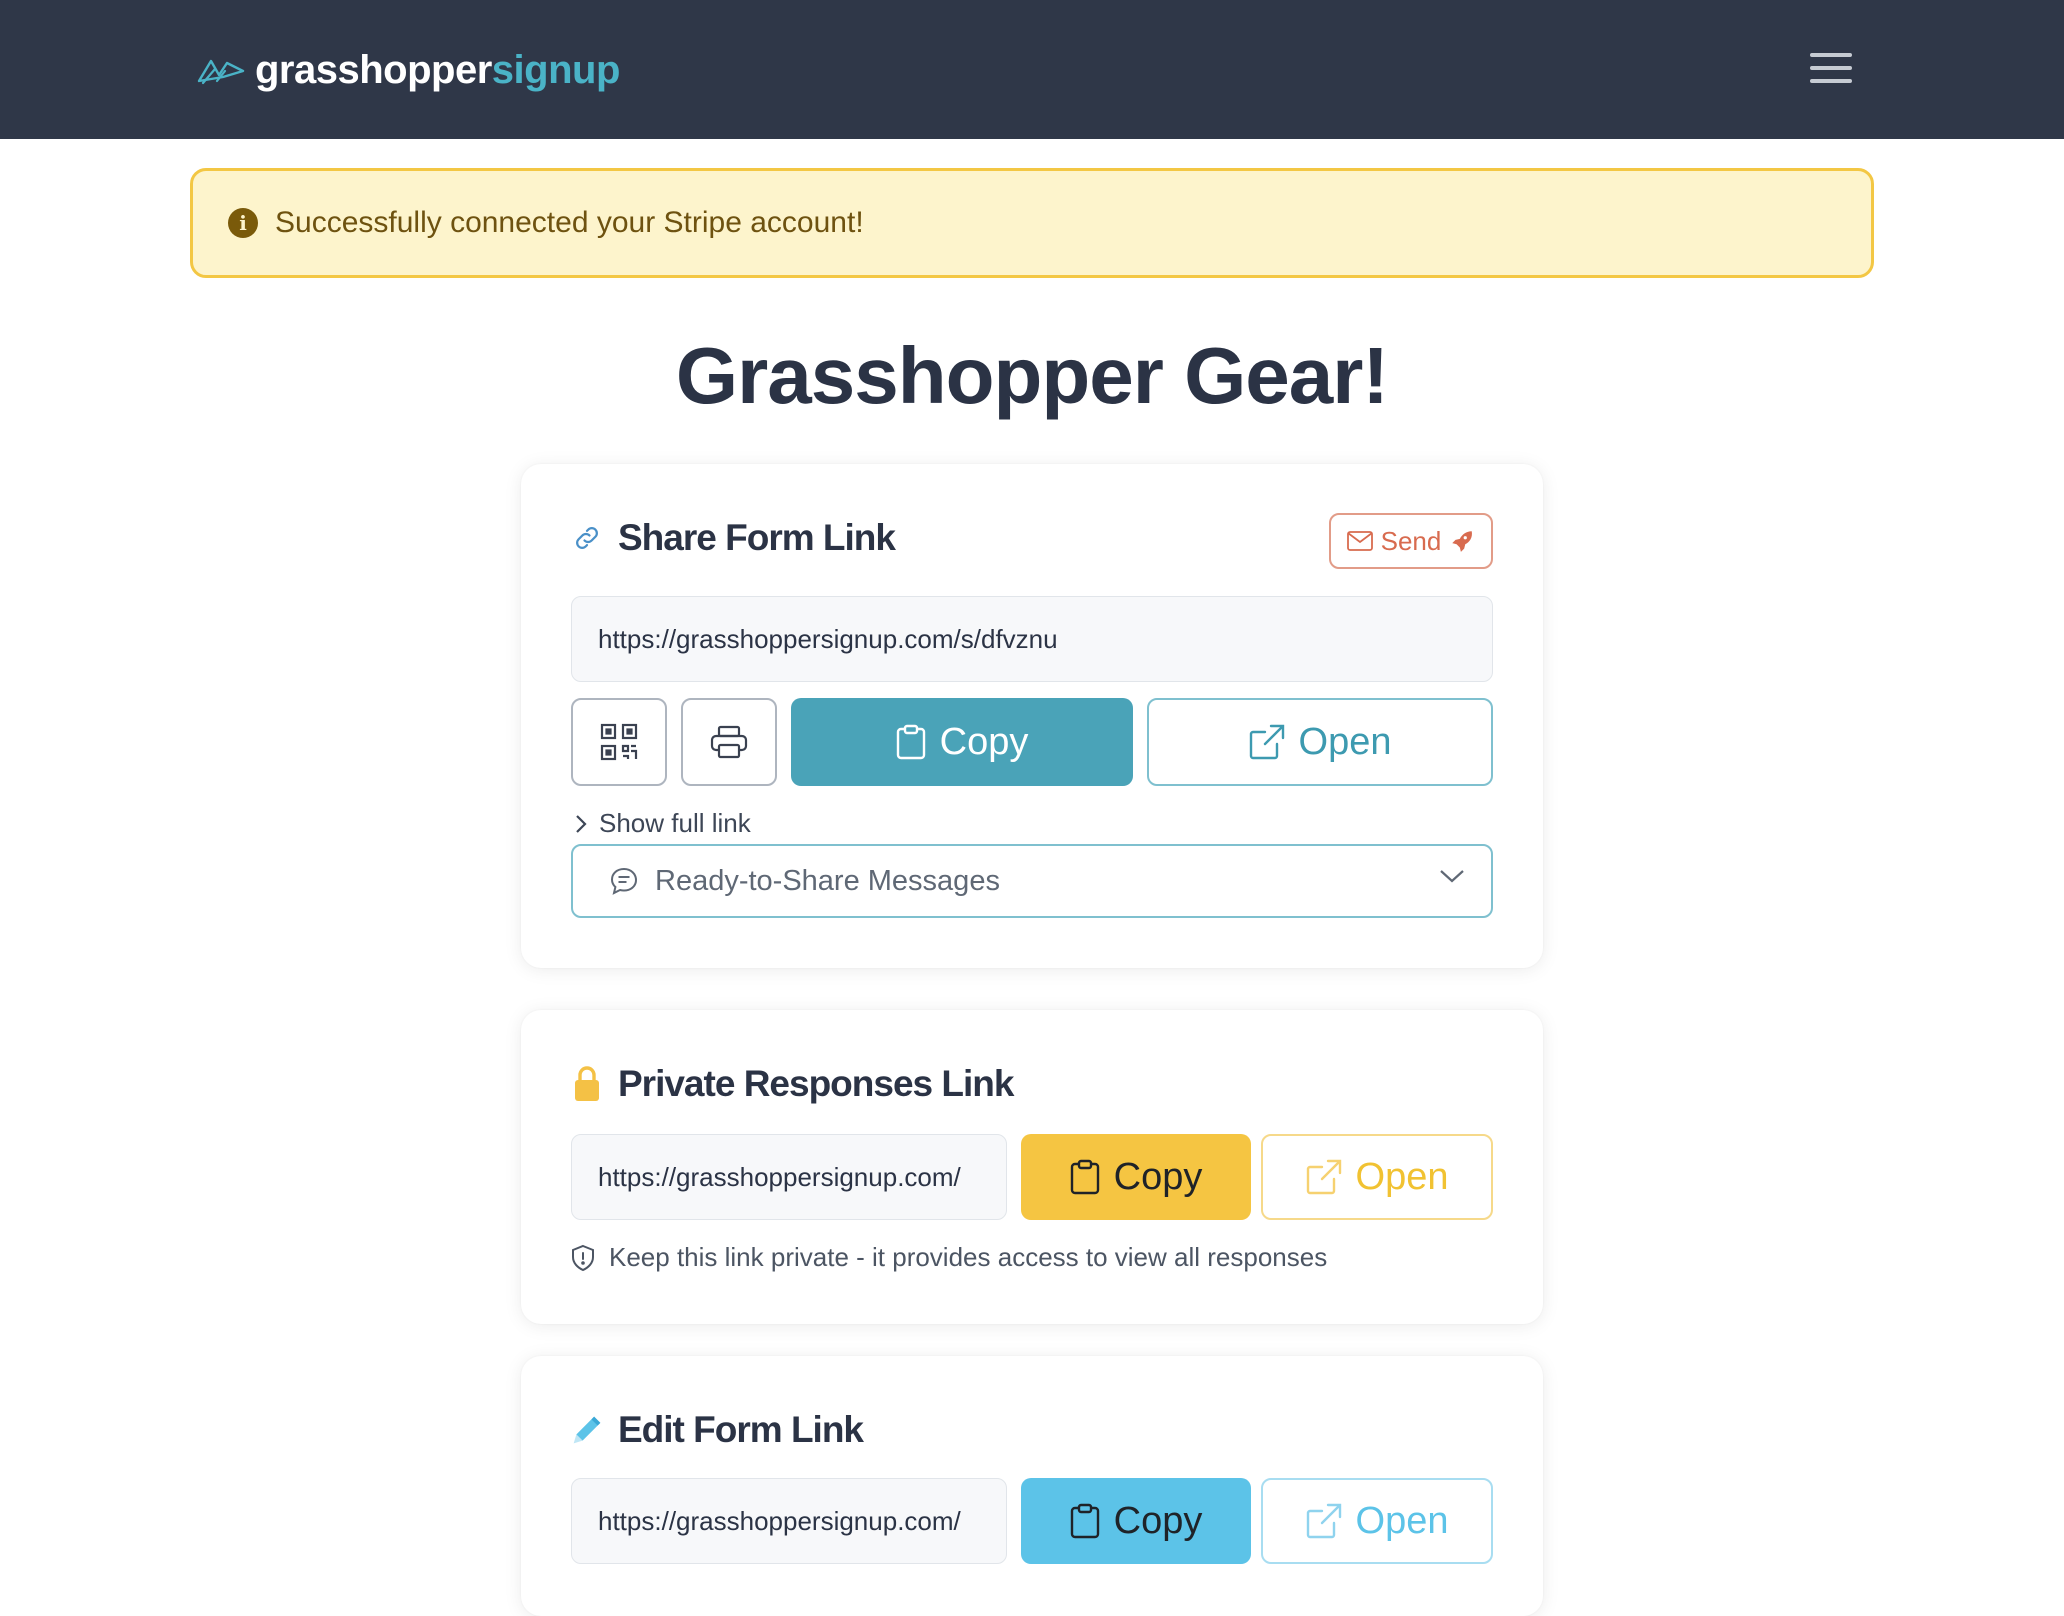 The width and height of the screenshot is (2064, 1616). I want to click on grasshopper-logo-icon, so click(221, 72).